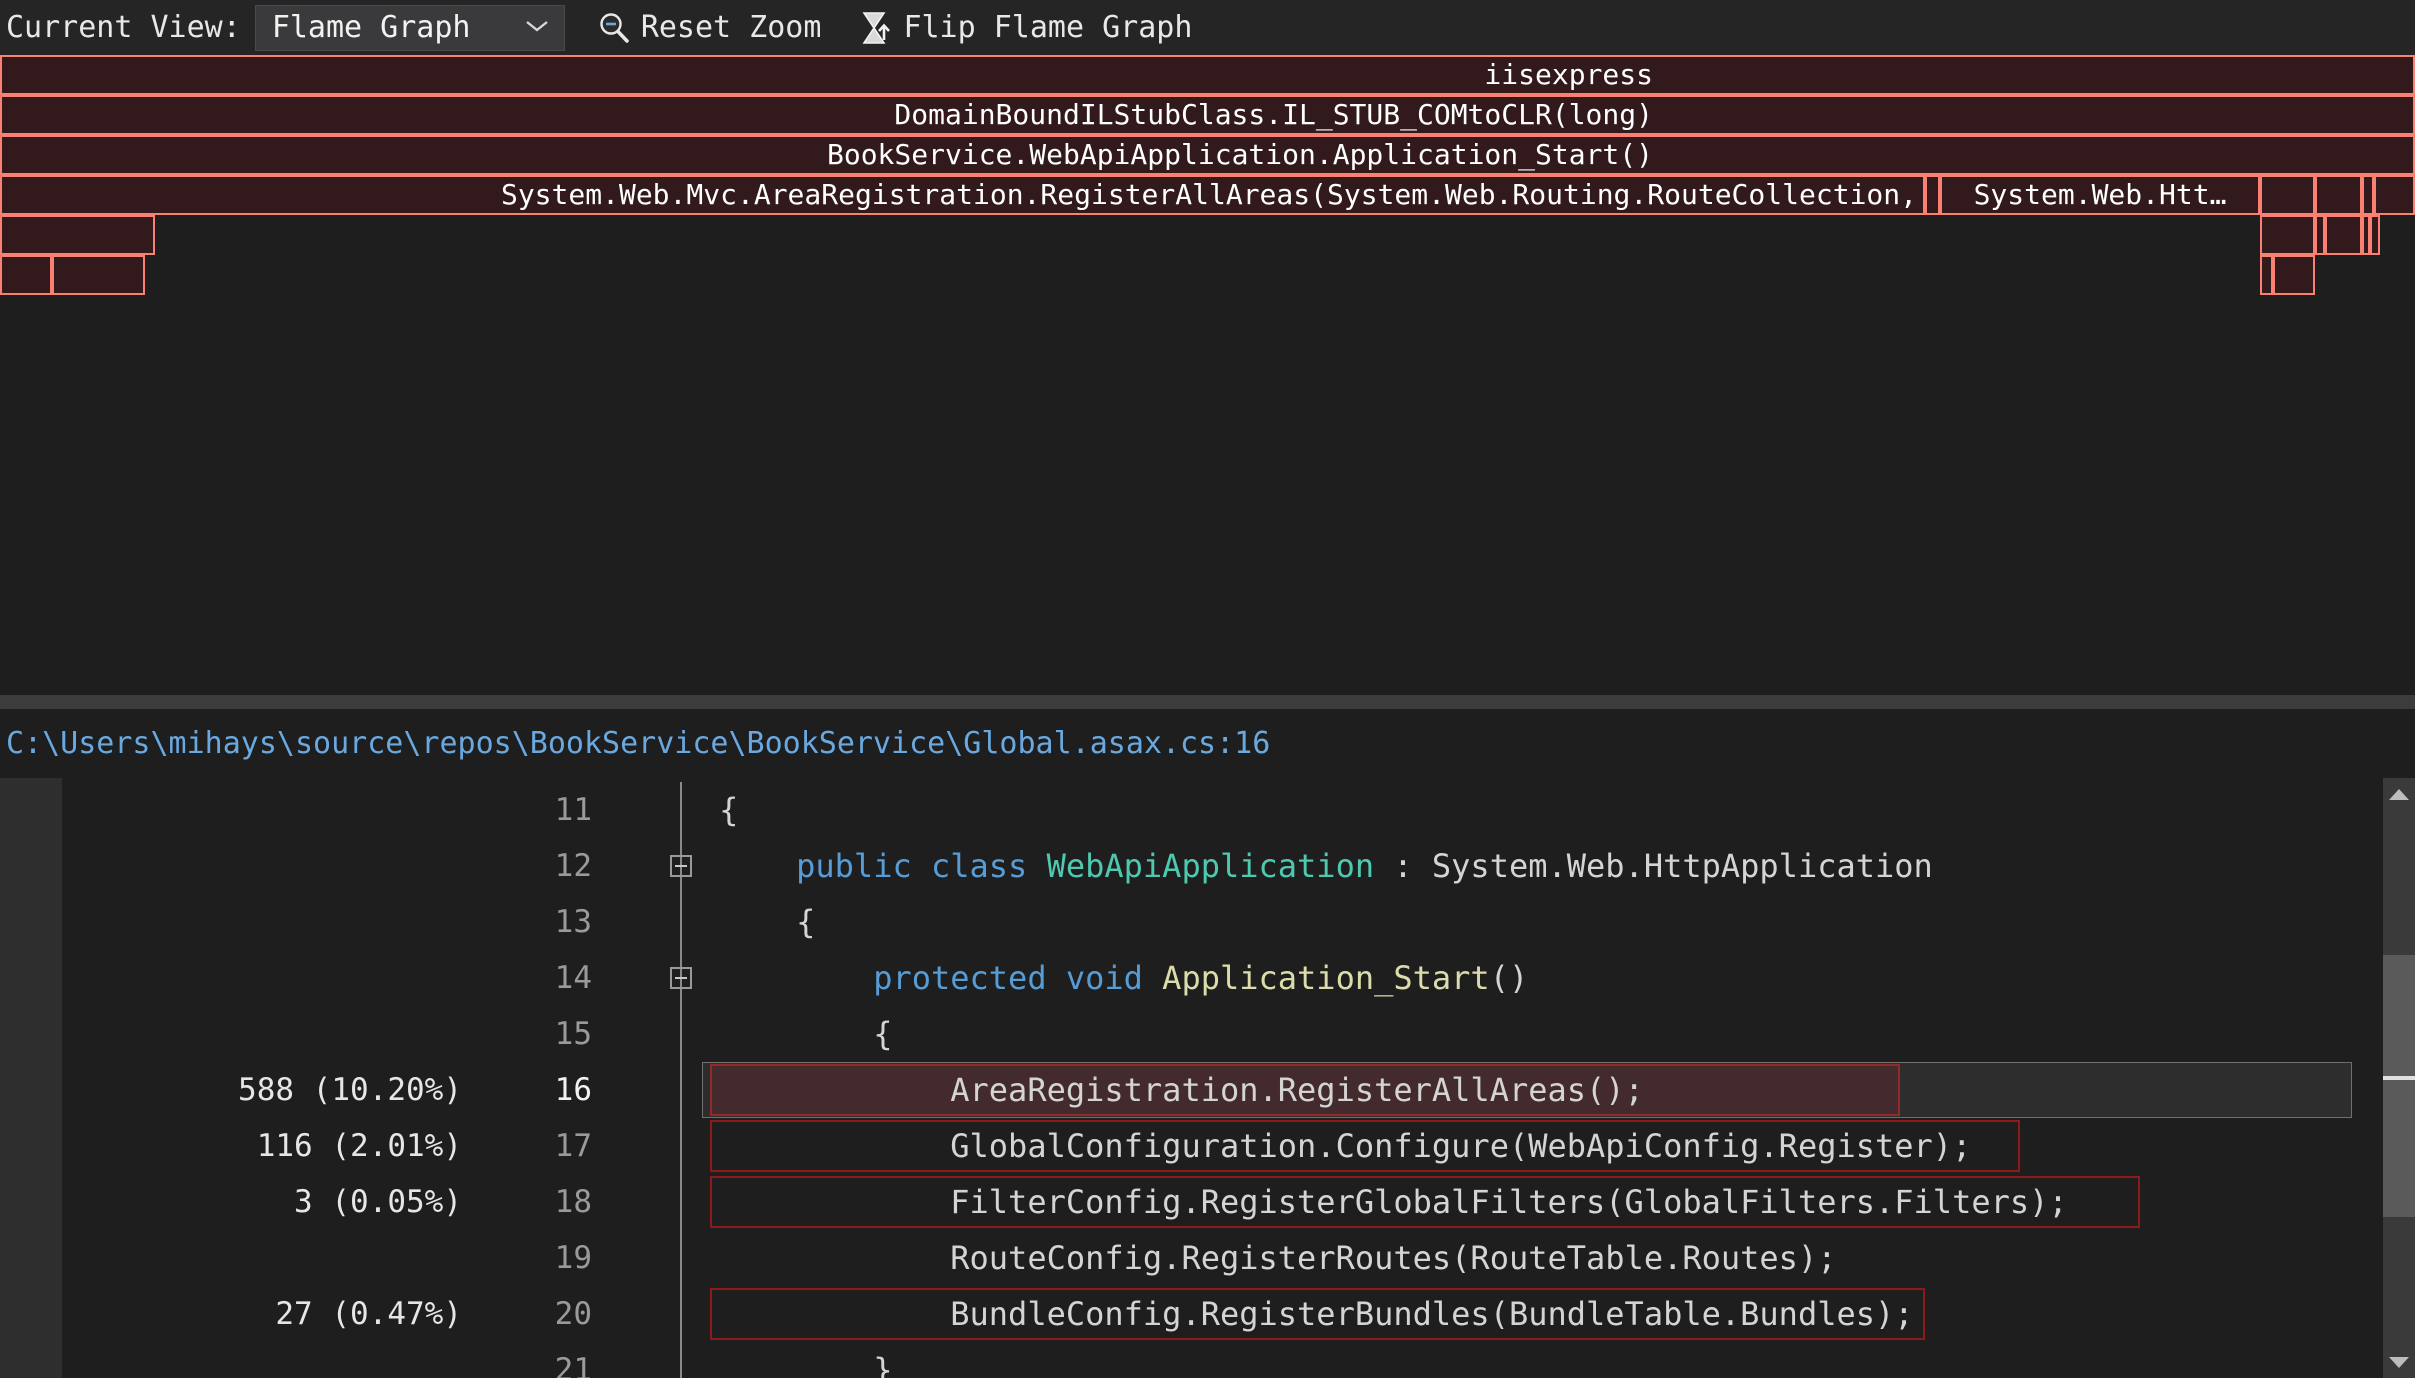 Image resolution: width=2415 pixels, height=1378 pixels. What do you see at coordinates (1207, 702) in the screenshot?
I see `pane-divider` at bounding box center [1207, 702].